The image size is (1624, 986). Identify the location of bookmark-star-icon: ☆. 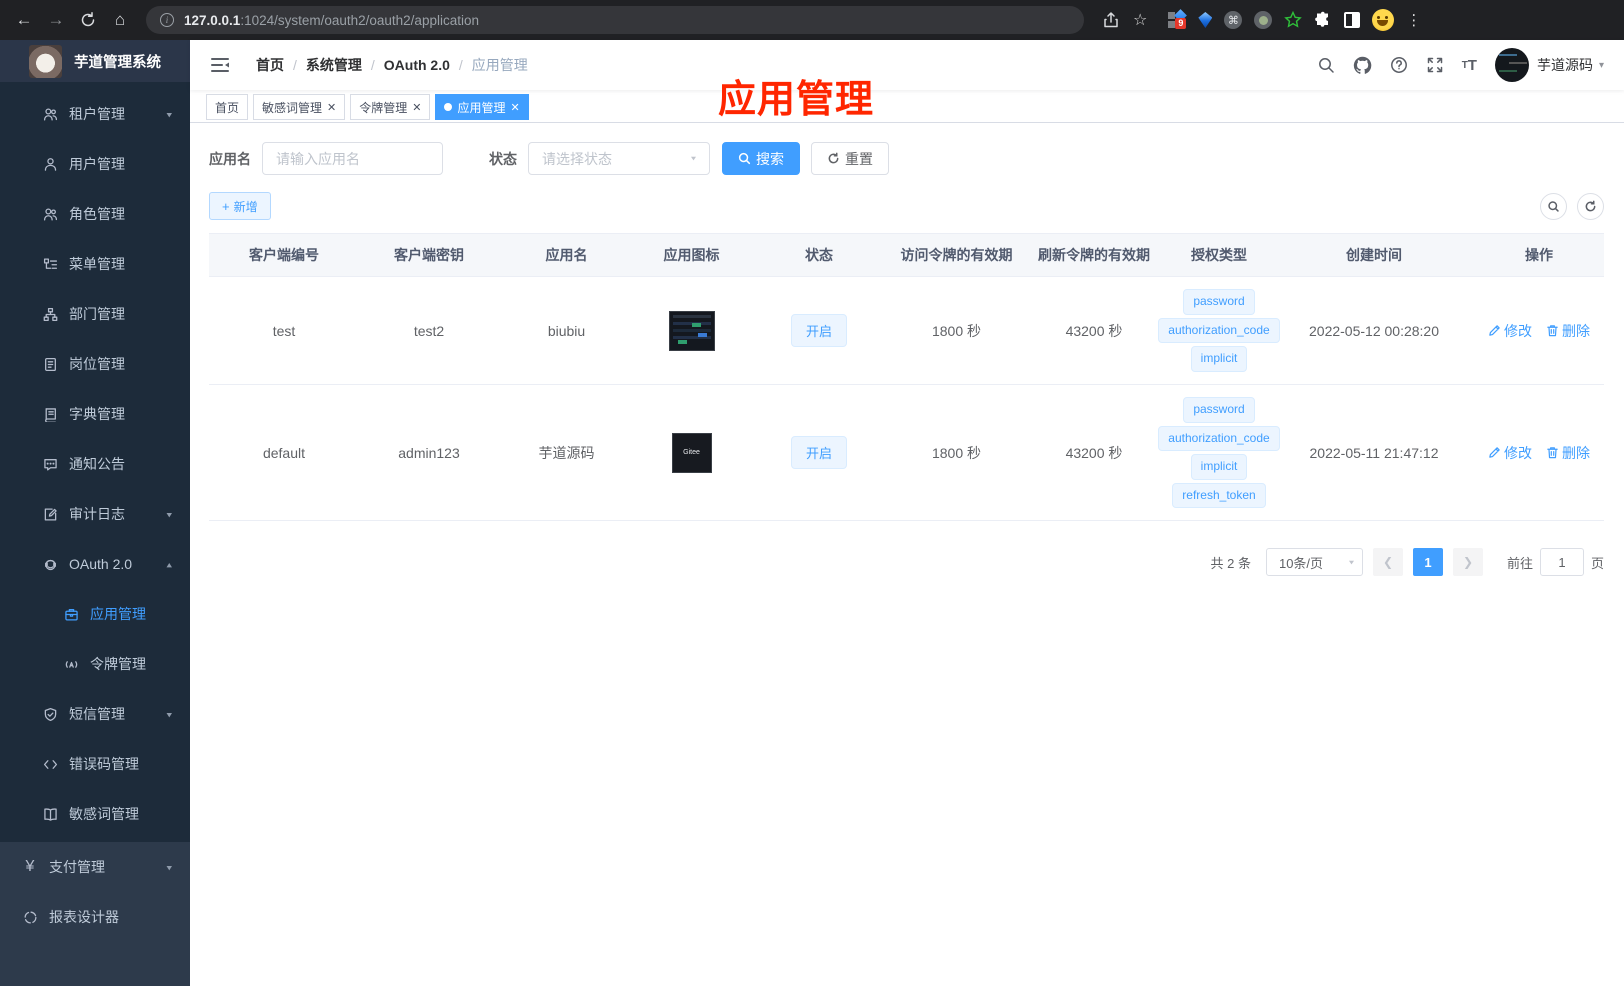
(1140, 20).